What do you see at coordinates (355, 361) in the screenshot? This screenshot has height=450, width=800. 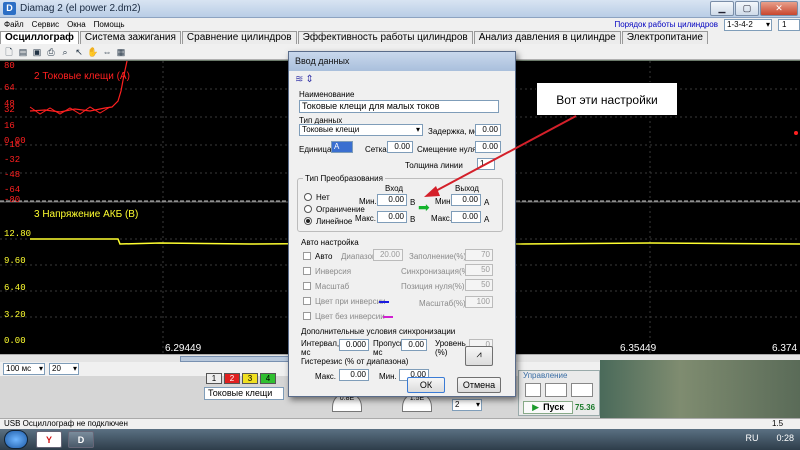 I see `hysteresis-label: Гистерезис (% от диапазона)` at bounding box center [355, 361].